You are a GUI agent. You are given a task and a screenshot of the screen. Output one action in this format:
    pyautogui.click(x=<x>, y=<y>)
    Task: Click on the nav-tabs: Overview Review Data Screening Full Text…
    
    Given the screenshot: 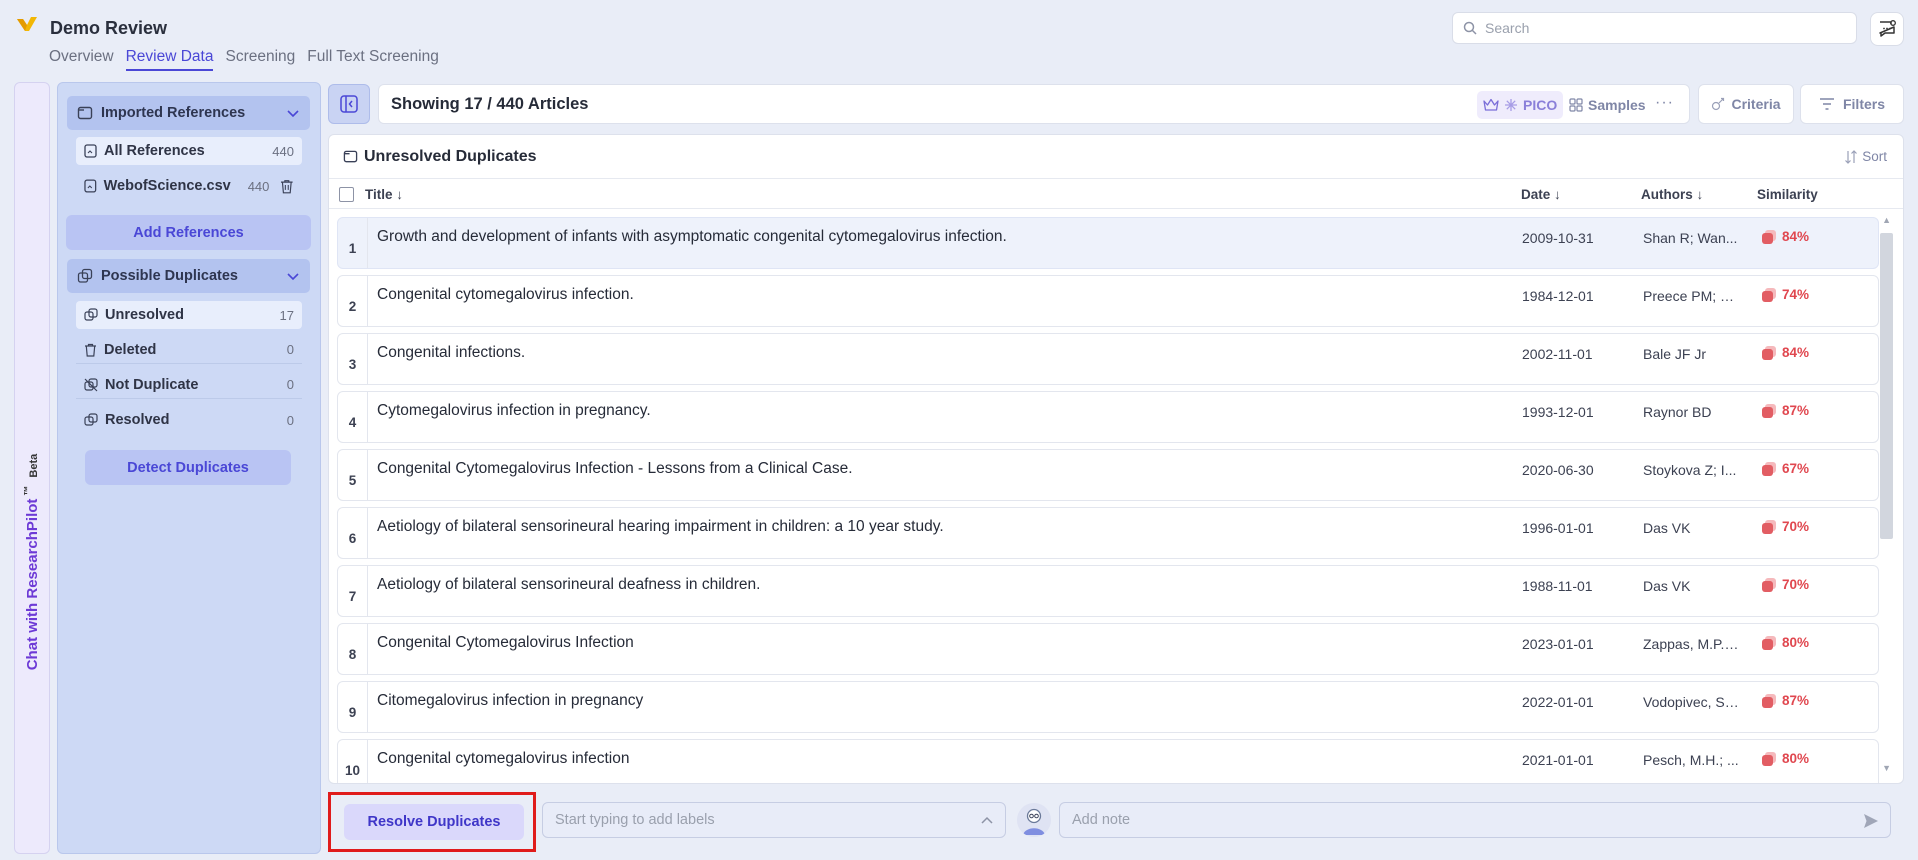 What is the action you would take?
    pyautogui.click(x=244, y=59)
    